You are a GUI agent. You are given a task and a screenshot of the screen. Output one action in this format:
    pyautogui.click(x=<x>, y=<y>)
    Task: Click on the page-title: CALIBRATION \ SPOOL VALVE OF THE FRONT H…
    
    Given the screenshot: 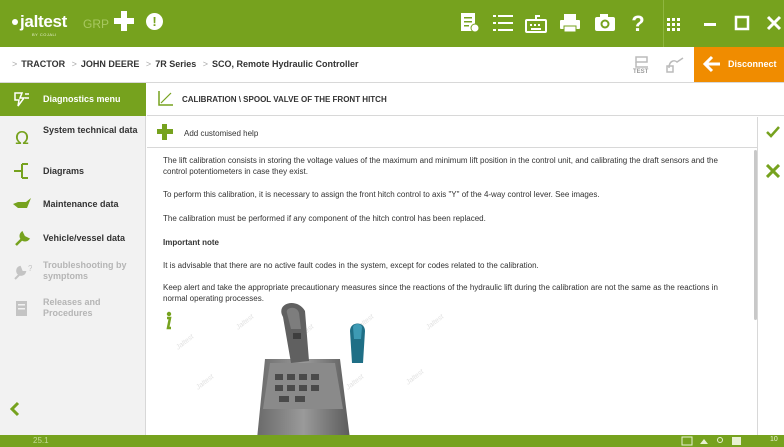 What is the action you would take?
    pyautogui.click(x=284, y=99)
    